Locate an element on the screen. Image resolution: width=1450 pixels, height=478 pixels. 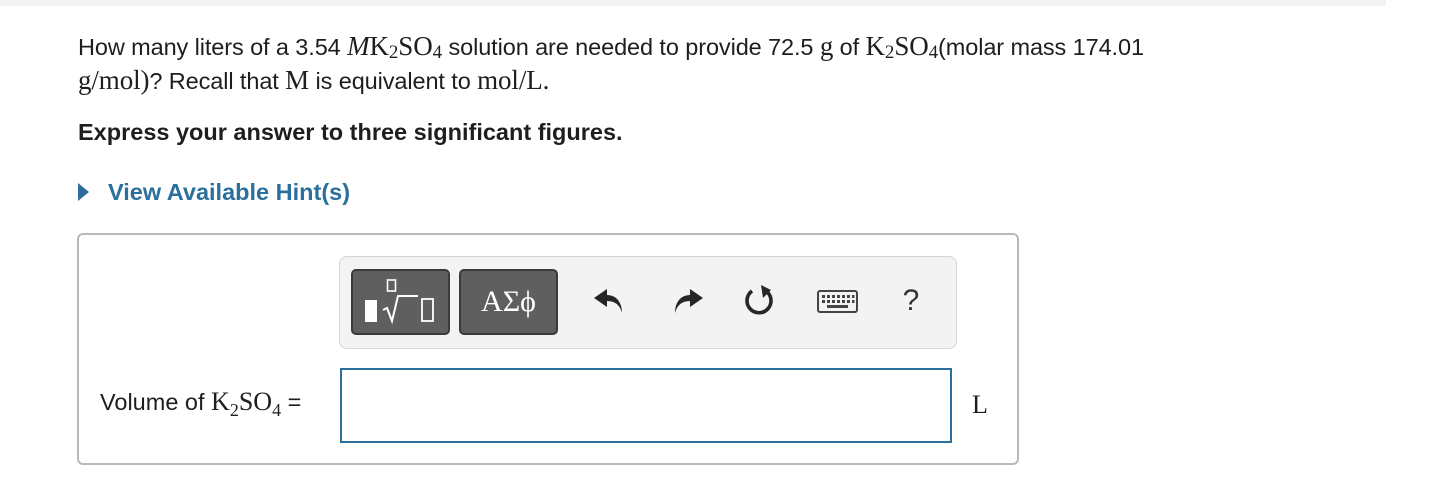
templates-icon is located at coordinates (399, 302).